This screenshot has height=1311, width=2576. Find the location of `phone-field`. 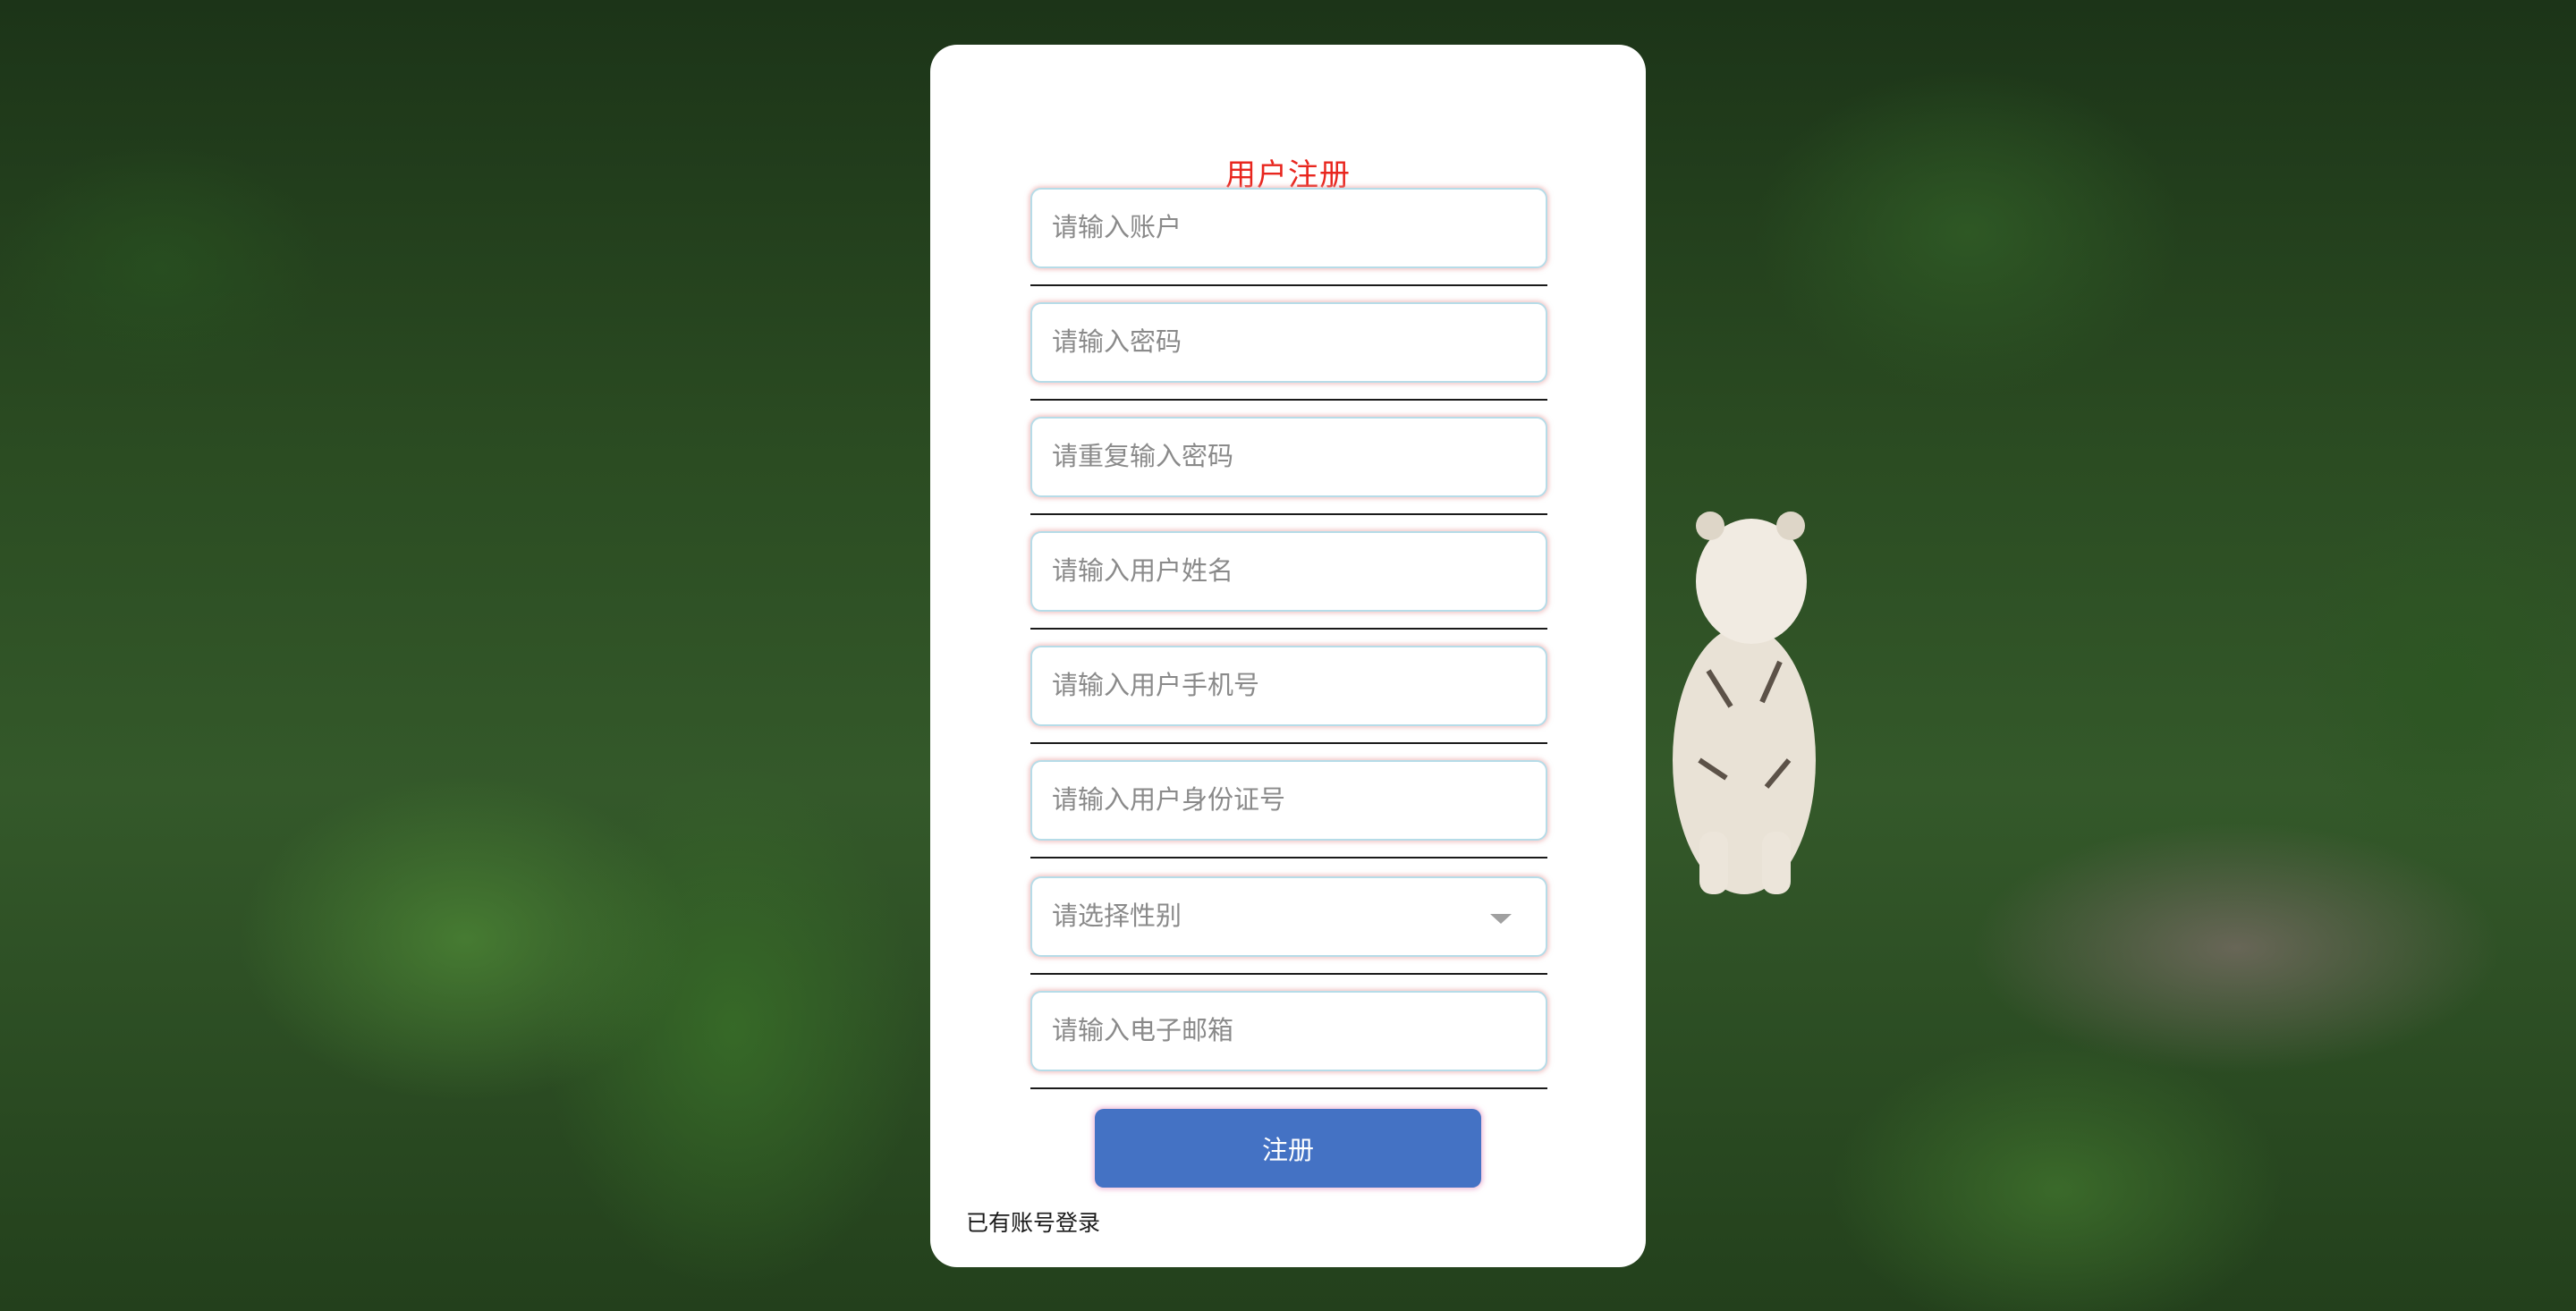

phone-field is located at coordinates (1288, 686).